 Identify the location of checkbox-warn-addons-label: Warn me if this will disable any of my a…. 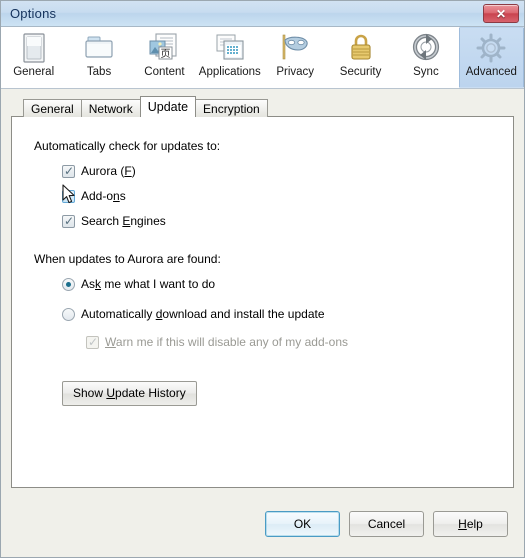
(226, 342).